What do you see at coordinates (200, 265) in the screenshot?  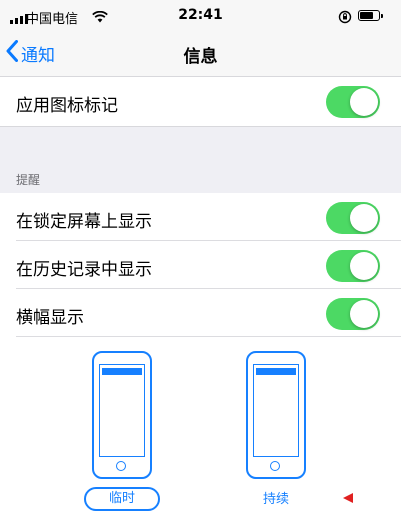 I see `history-row: 在历史记录中显示` at bounding box center [200, 265].